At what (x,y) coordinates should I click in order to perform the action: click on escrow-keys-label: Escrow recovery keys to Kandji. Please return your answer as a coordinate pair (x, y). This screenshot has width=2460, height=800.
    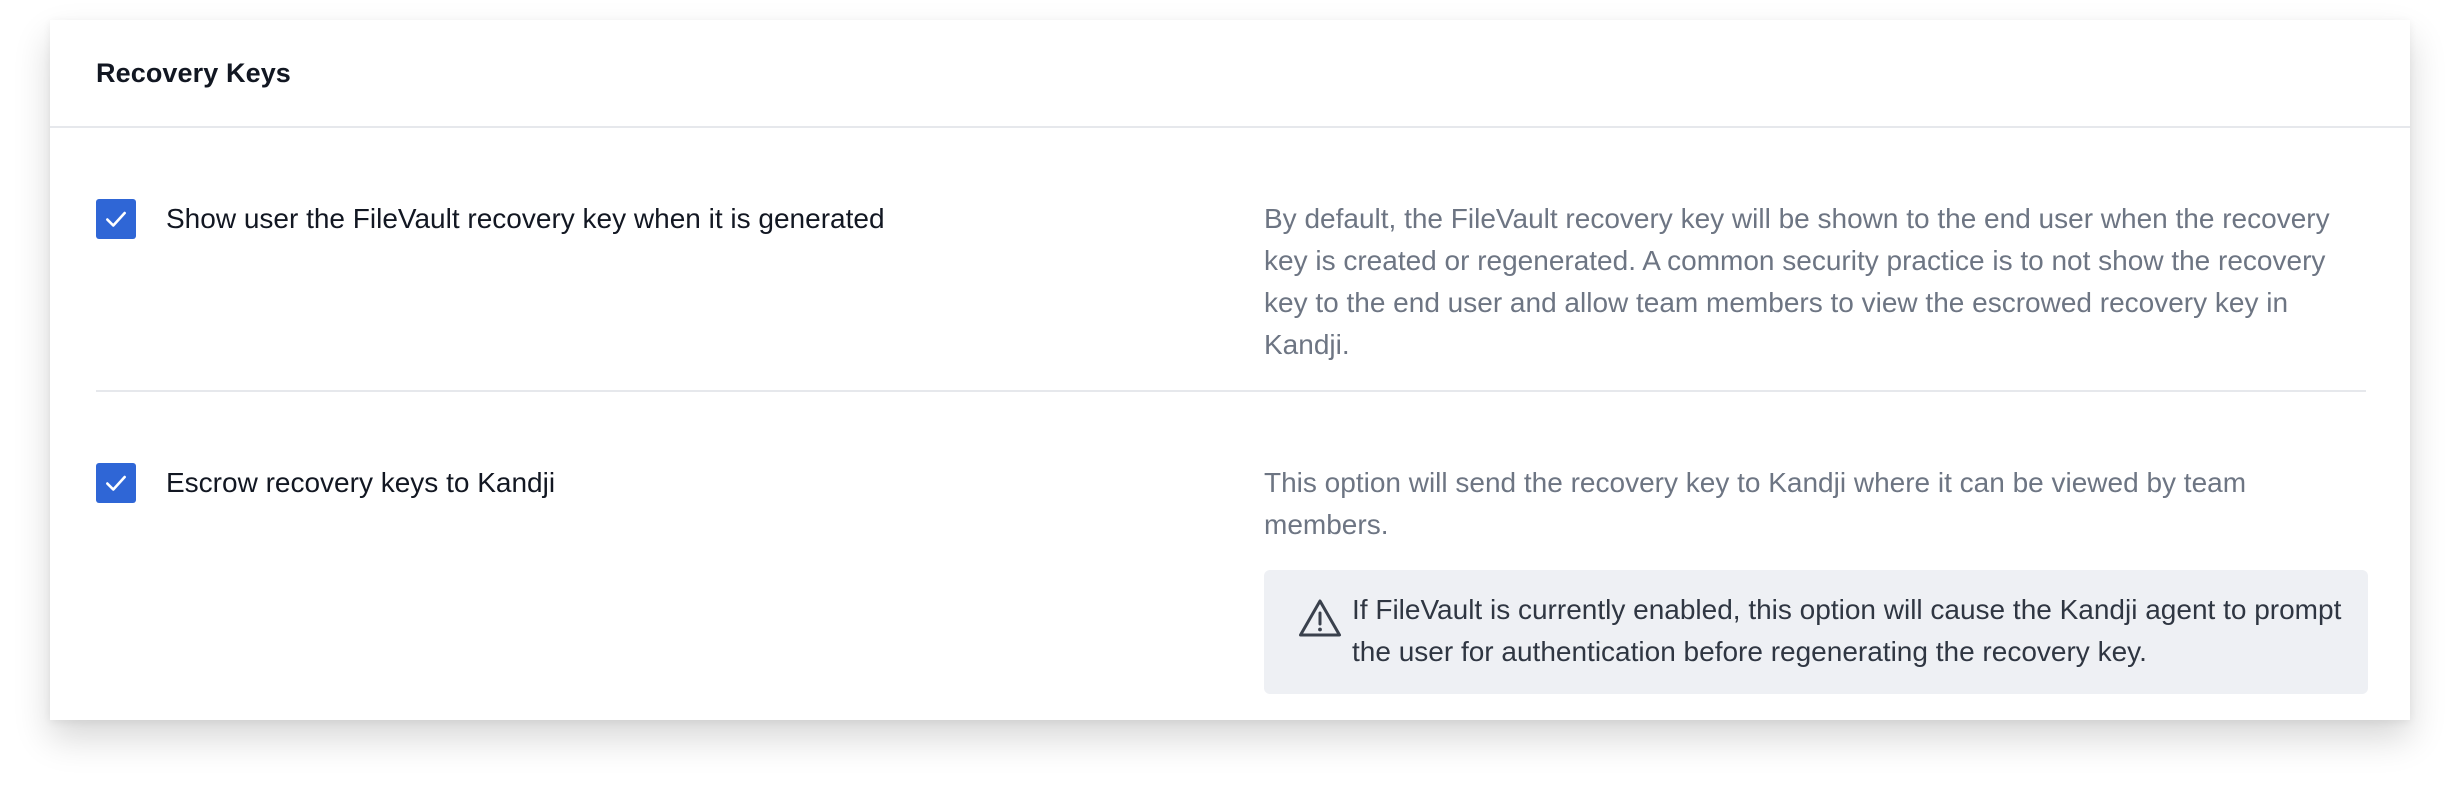
    Looking at the image, I should click on (360, 483).